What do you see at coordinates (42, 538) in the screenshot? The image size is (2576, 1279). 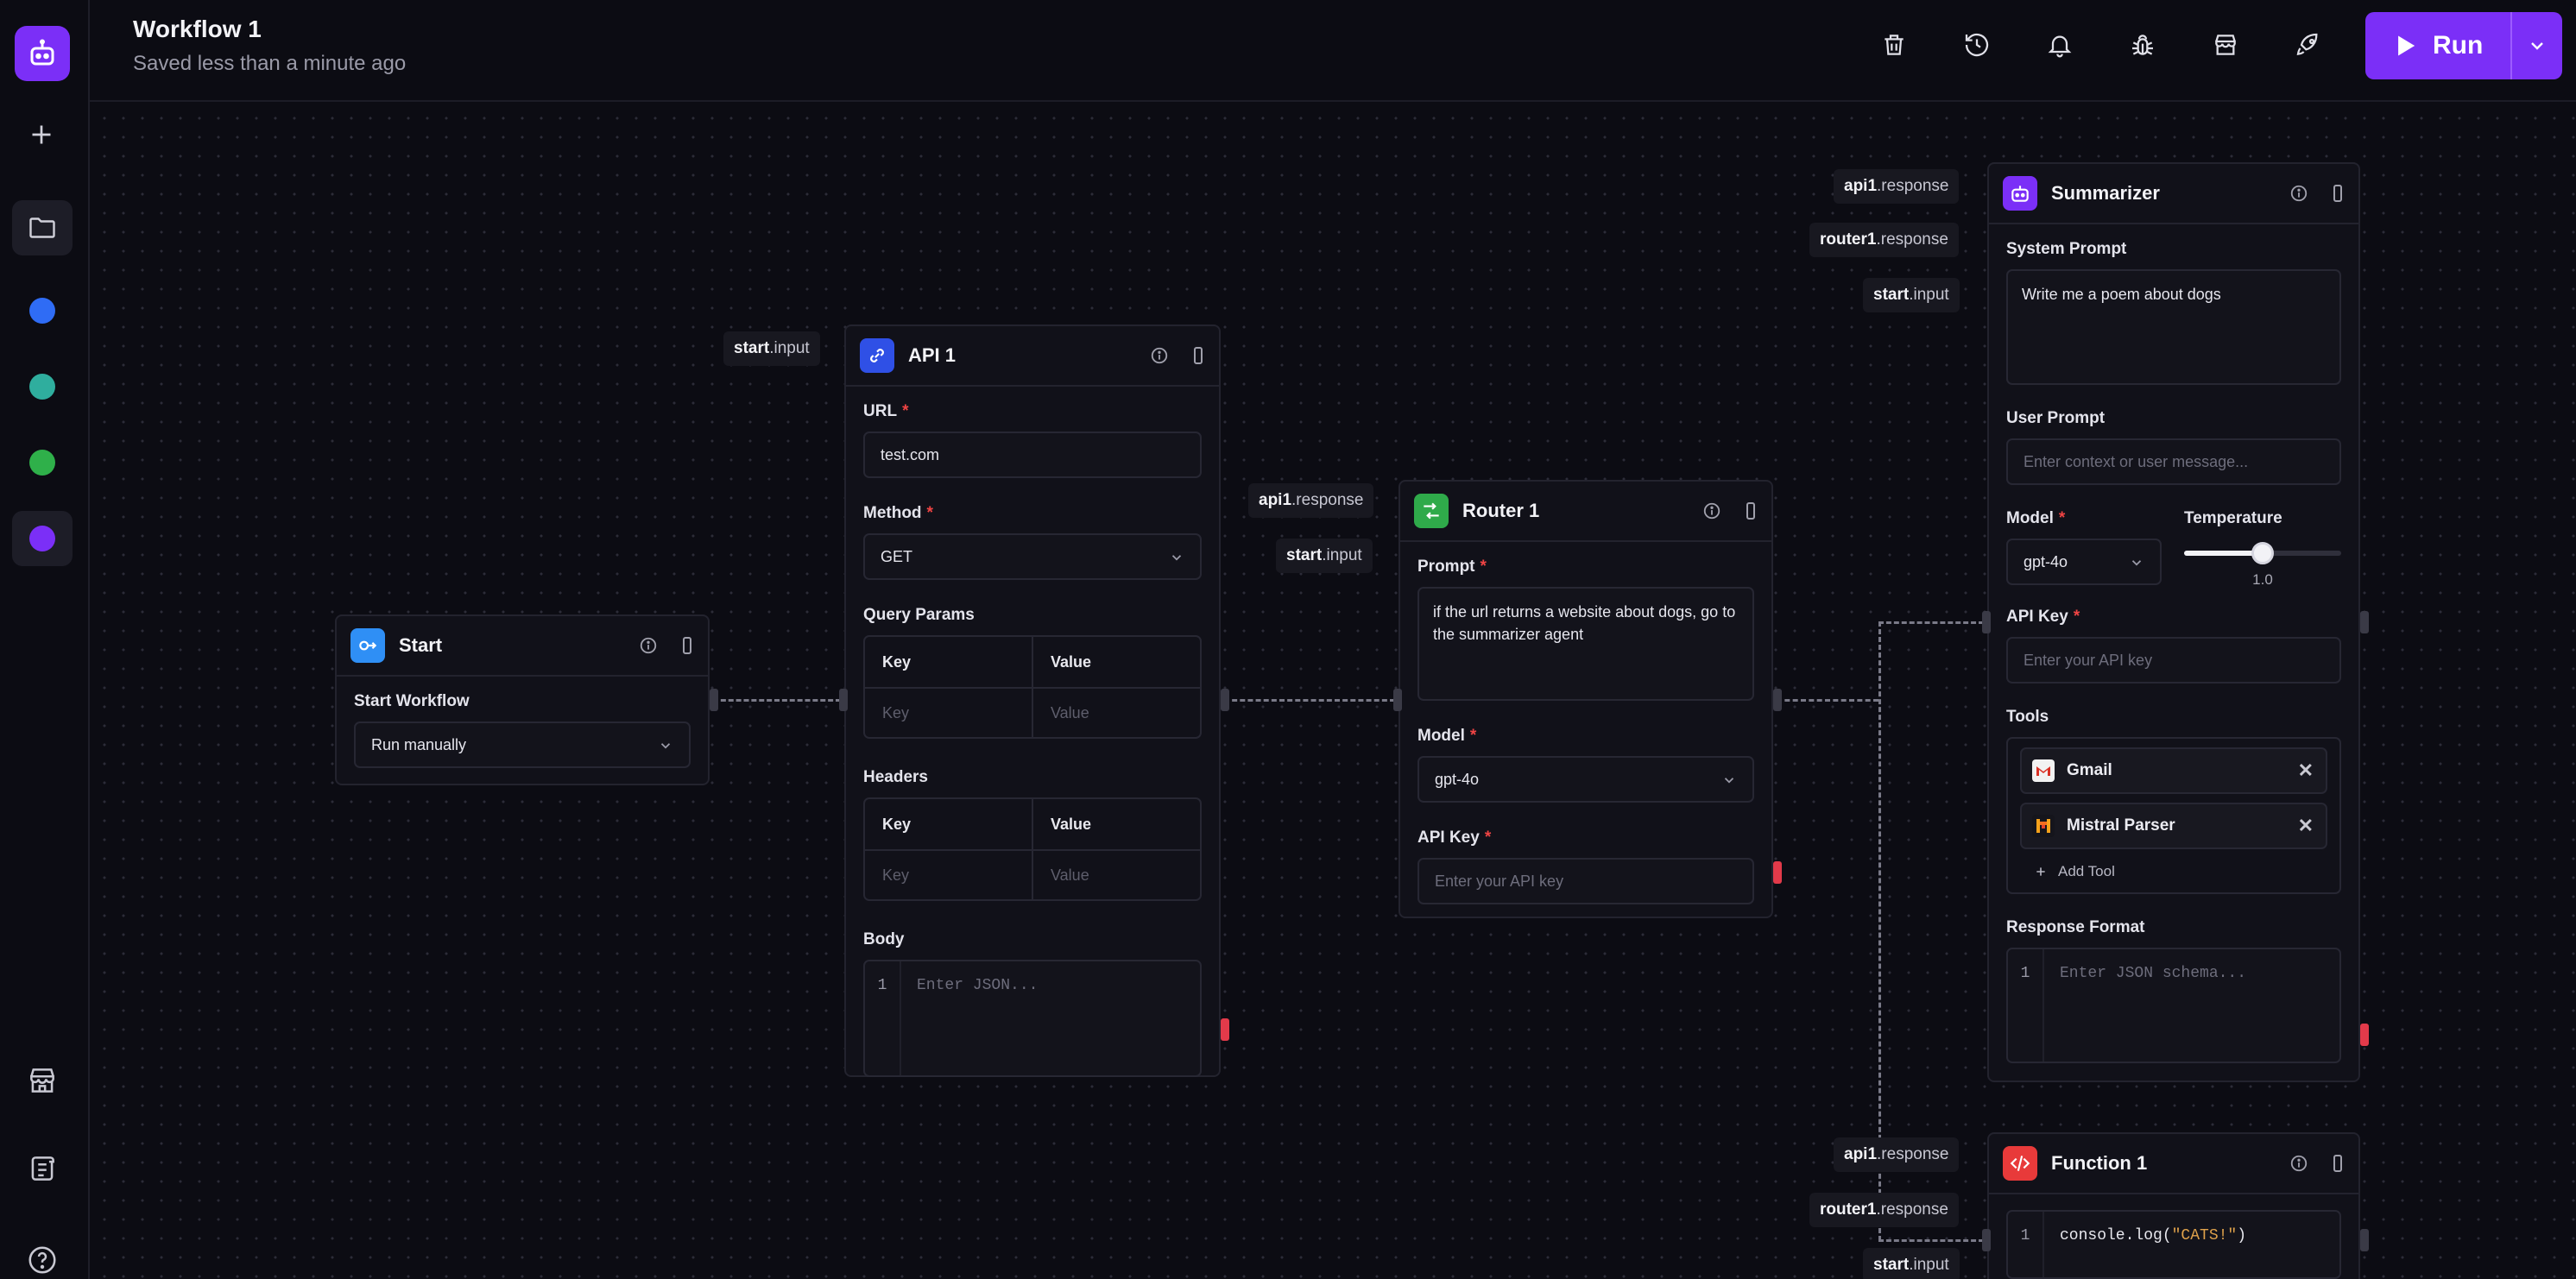 I see `workspace-4-button` at bounding box center [42, 538].